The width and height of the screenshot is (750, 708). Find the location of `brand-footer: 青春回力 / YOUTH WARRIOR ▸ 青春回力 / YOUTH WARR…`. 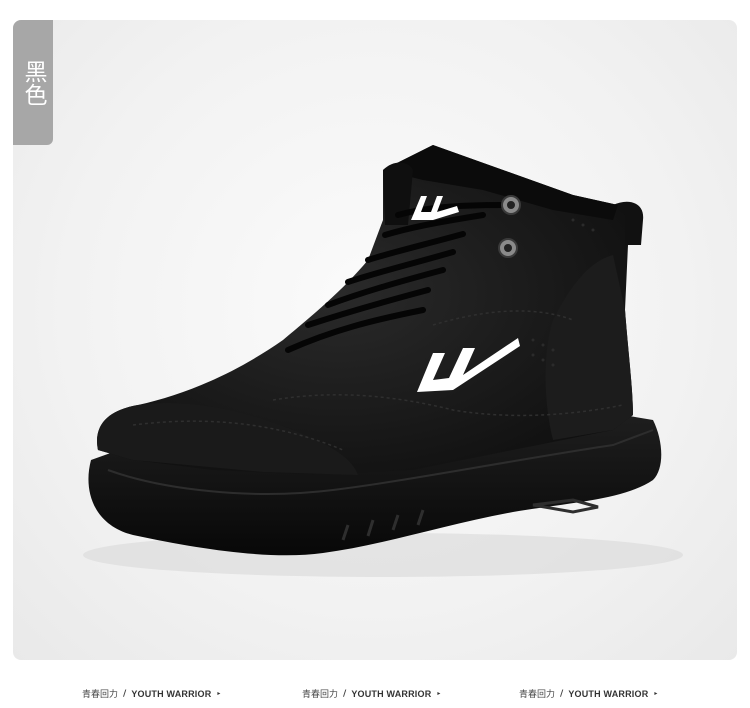

brand-footer: 青春回力 / YOUTH WARRIOR ▸ 青春回力 / YOUTH WARR… is located at coordinates (375, 694).